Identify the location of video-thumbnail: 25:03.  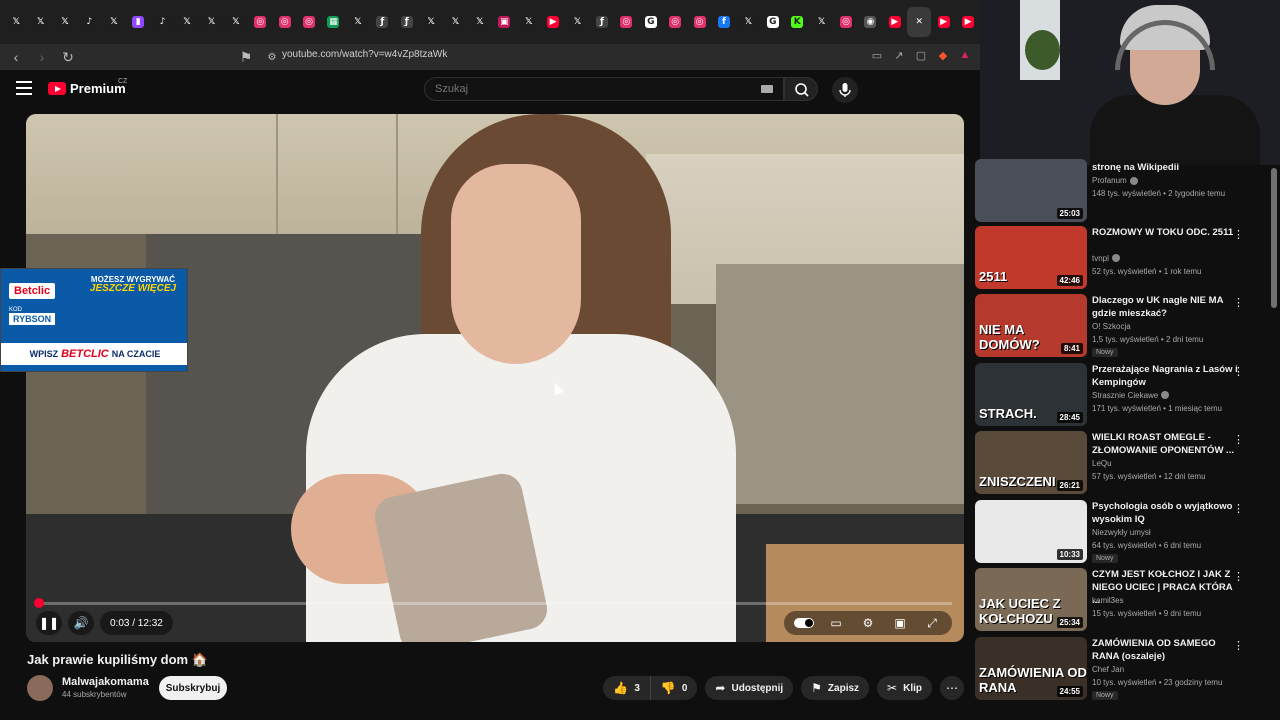
(1031, 190).